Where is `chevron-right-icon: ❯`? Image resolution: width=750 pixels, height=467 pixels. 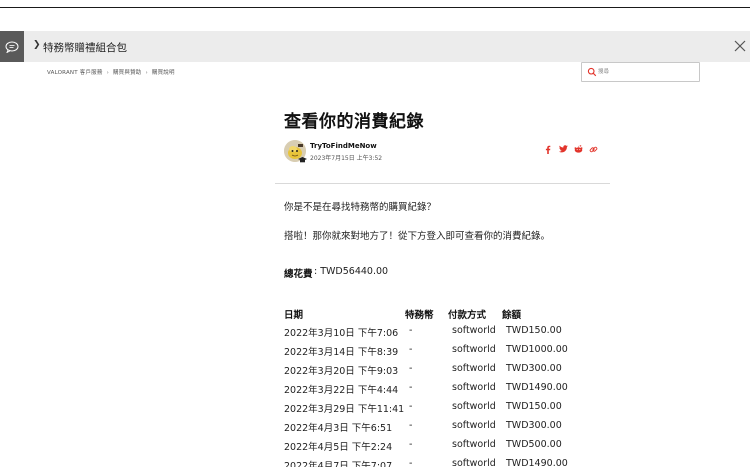
chevron-right-icon: ❯ is located at coordinates (37, 45).